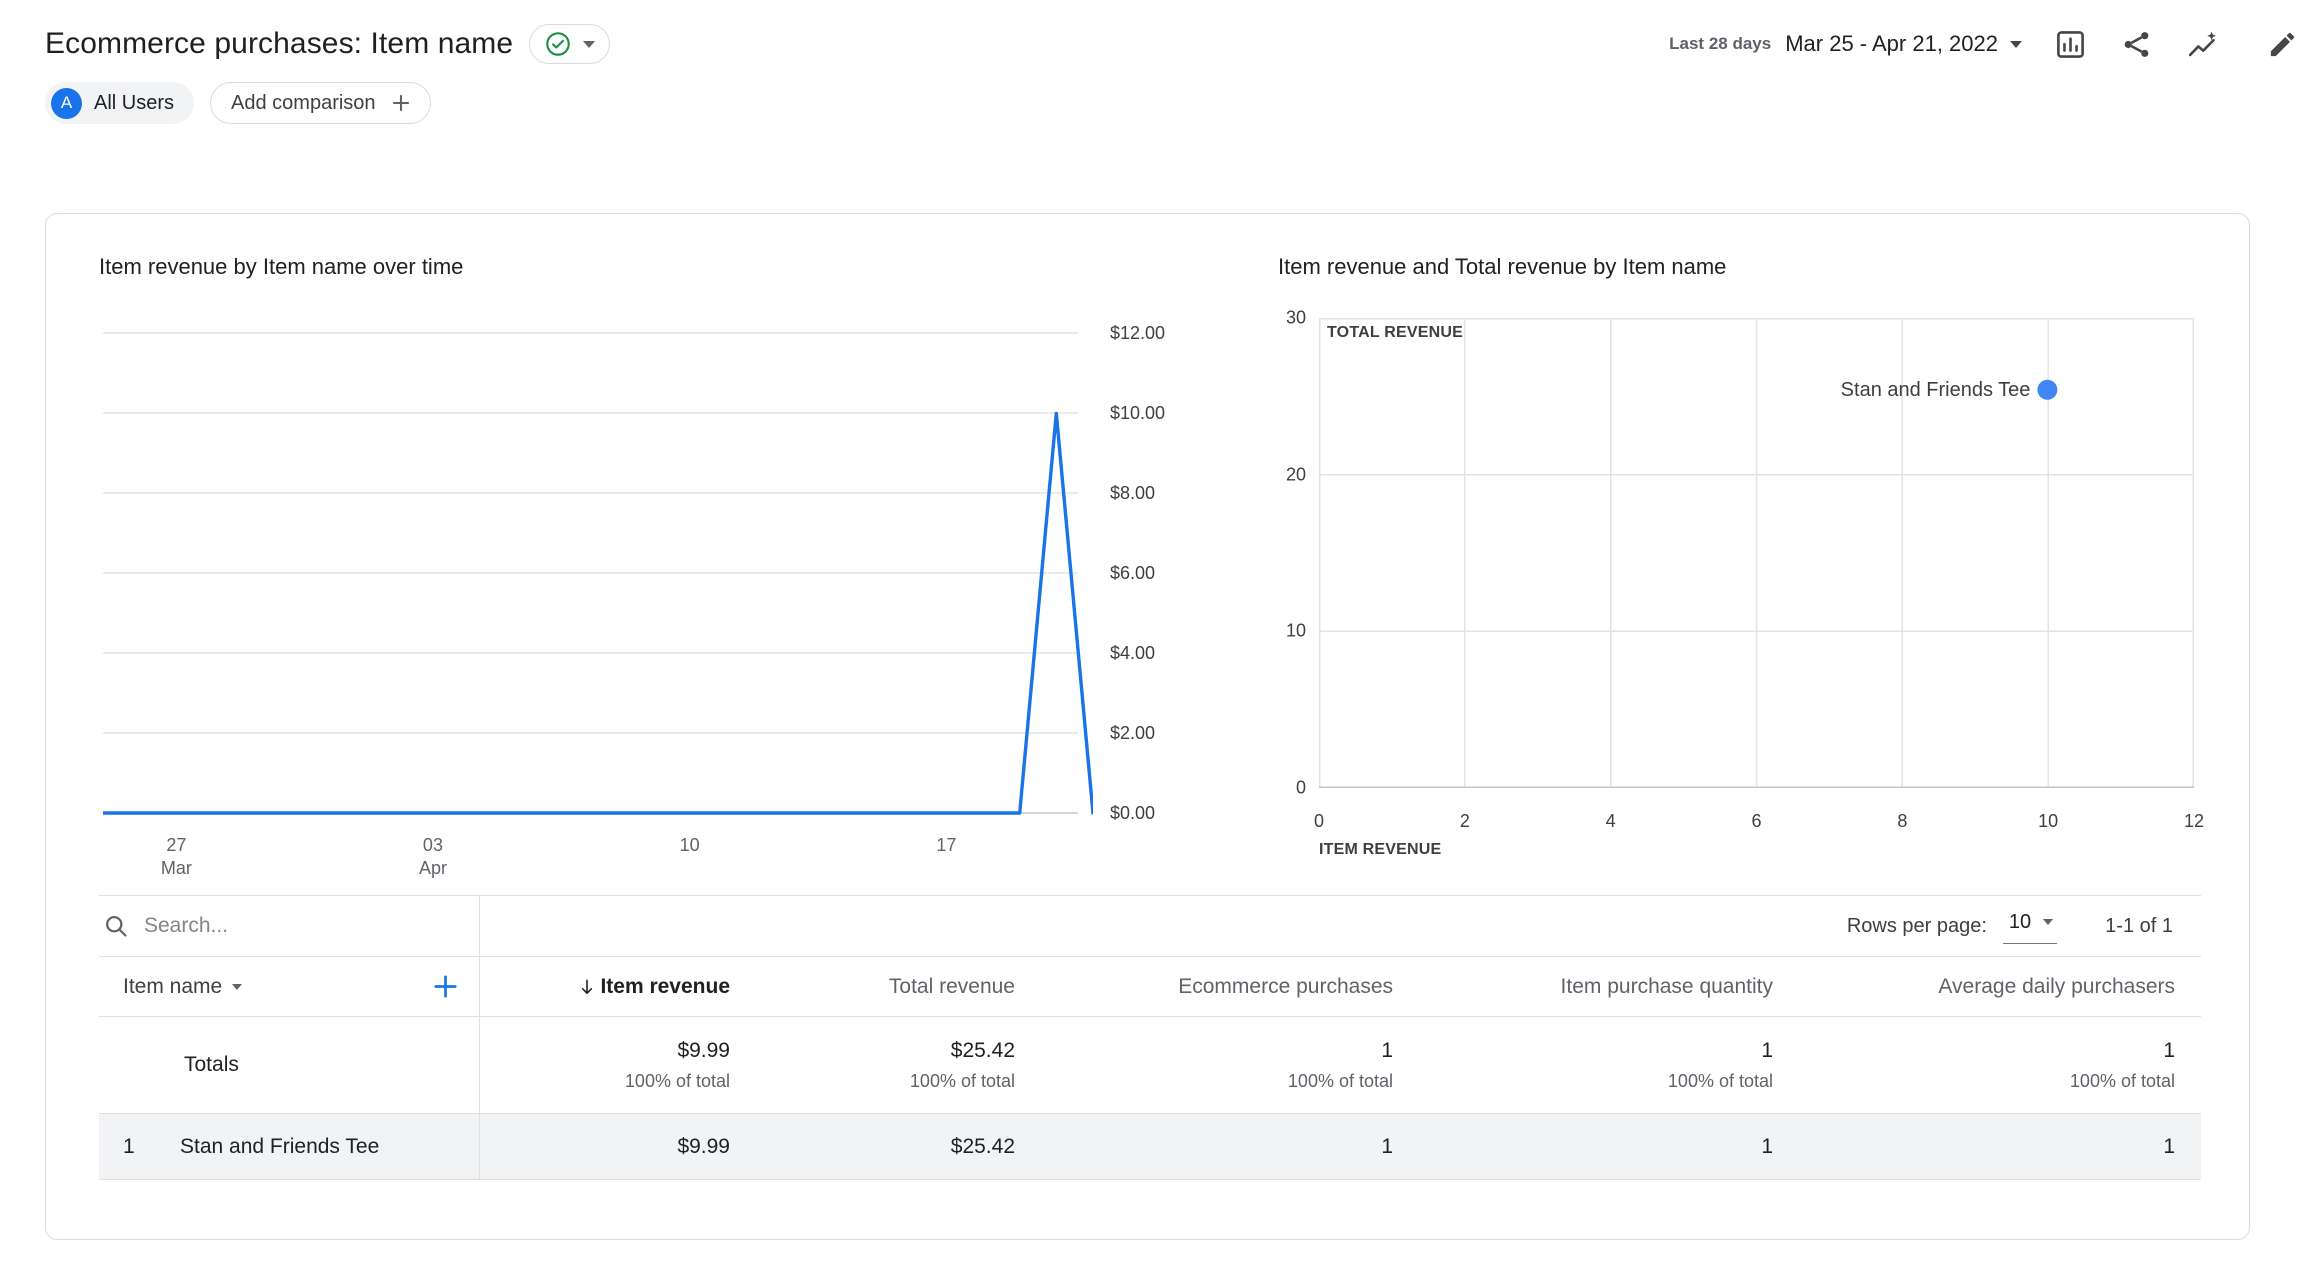 The height and width of the screenshot is (1275, 2318). I want to click on rows-per-page-select: 10, so click(2030, 926).